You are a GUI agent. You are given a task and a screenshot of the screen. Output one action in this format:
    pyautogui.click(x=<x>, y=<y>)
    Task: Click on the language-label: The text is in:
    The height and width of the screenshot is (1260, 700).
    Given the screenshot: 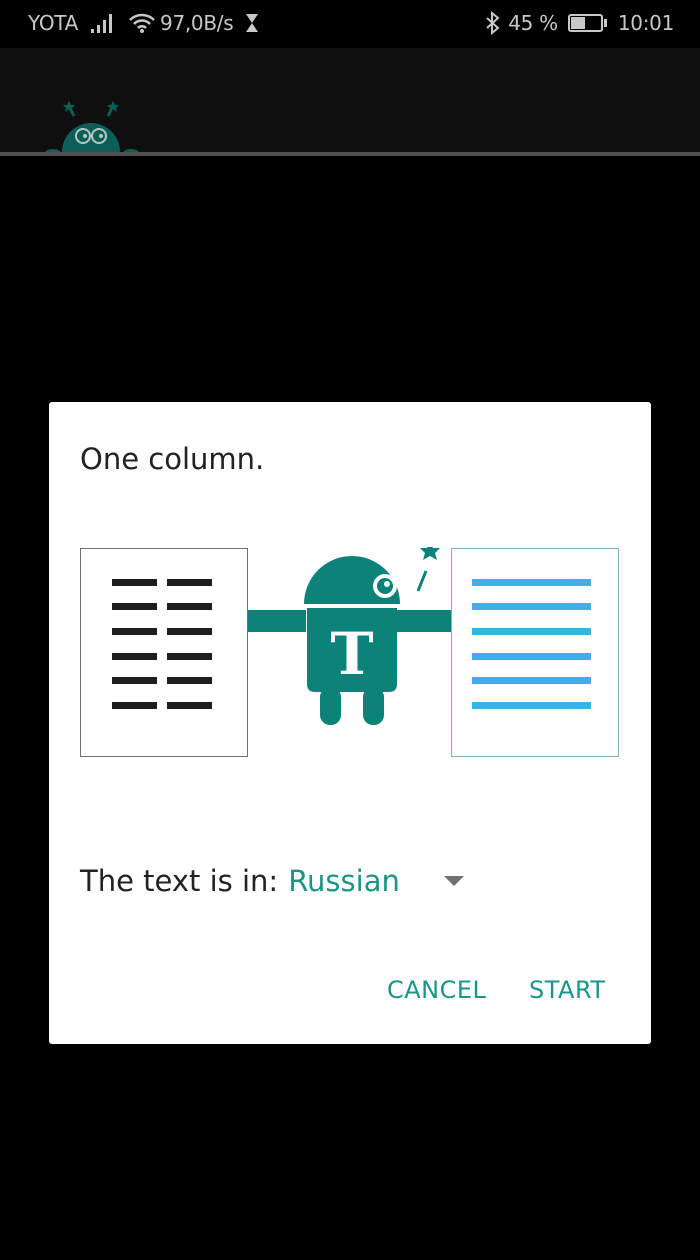 What is the action you would take?
    pyautogui.click(x=179, y=881)
    